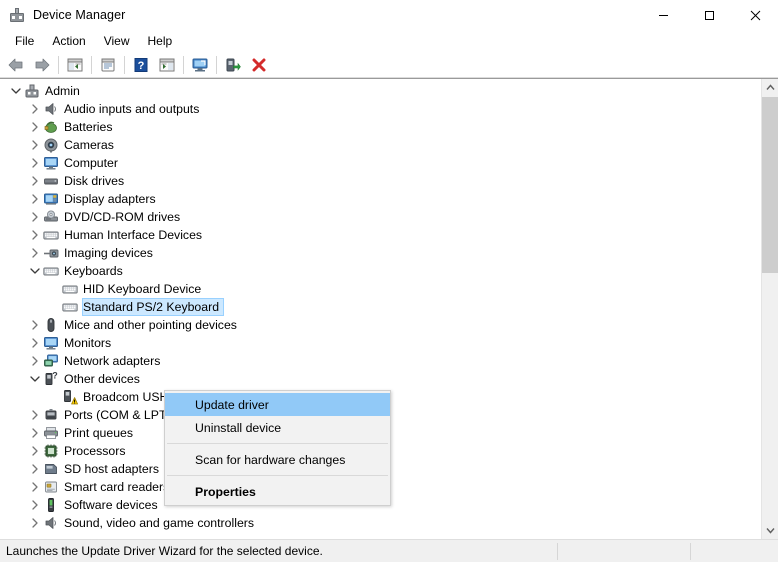  I want to click on tree-item-label: Audio inputs and outputs, so click(132, 109).